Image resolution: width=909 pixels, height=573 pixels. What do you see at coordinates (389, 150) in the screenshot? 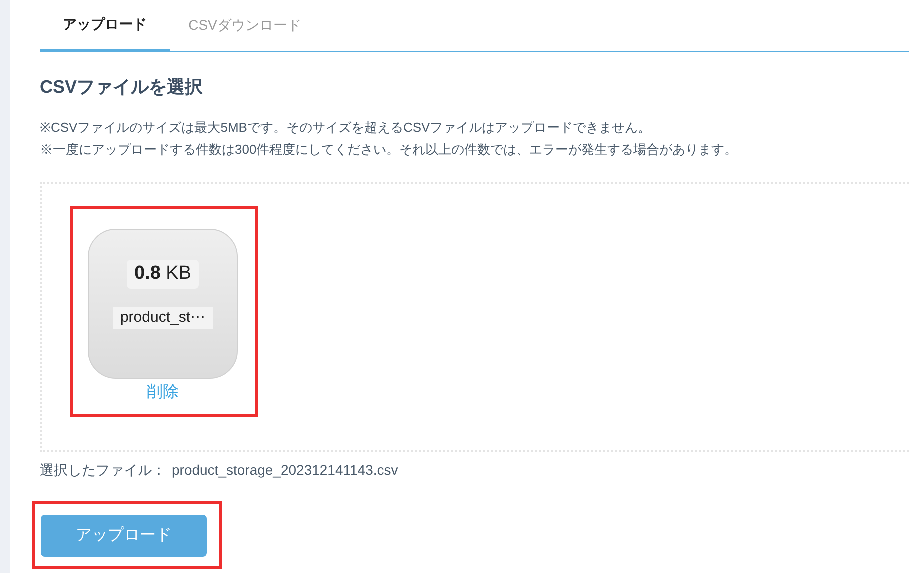
I see `note-text: ※一度にアップロードする件数は300件程度にしてください。それ以上の件数では、エラーが発生する場合があります。` at bounding box center [389, 150].